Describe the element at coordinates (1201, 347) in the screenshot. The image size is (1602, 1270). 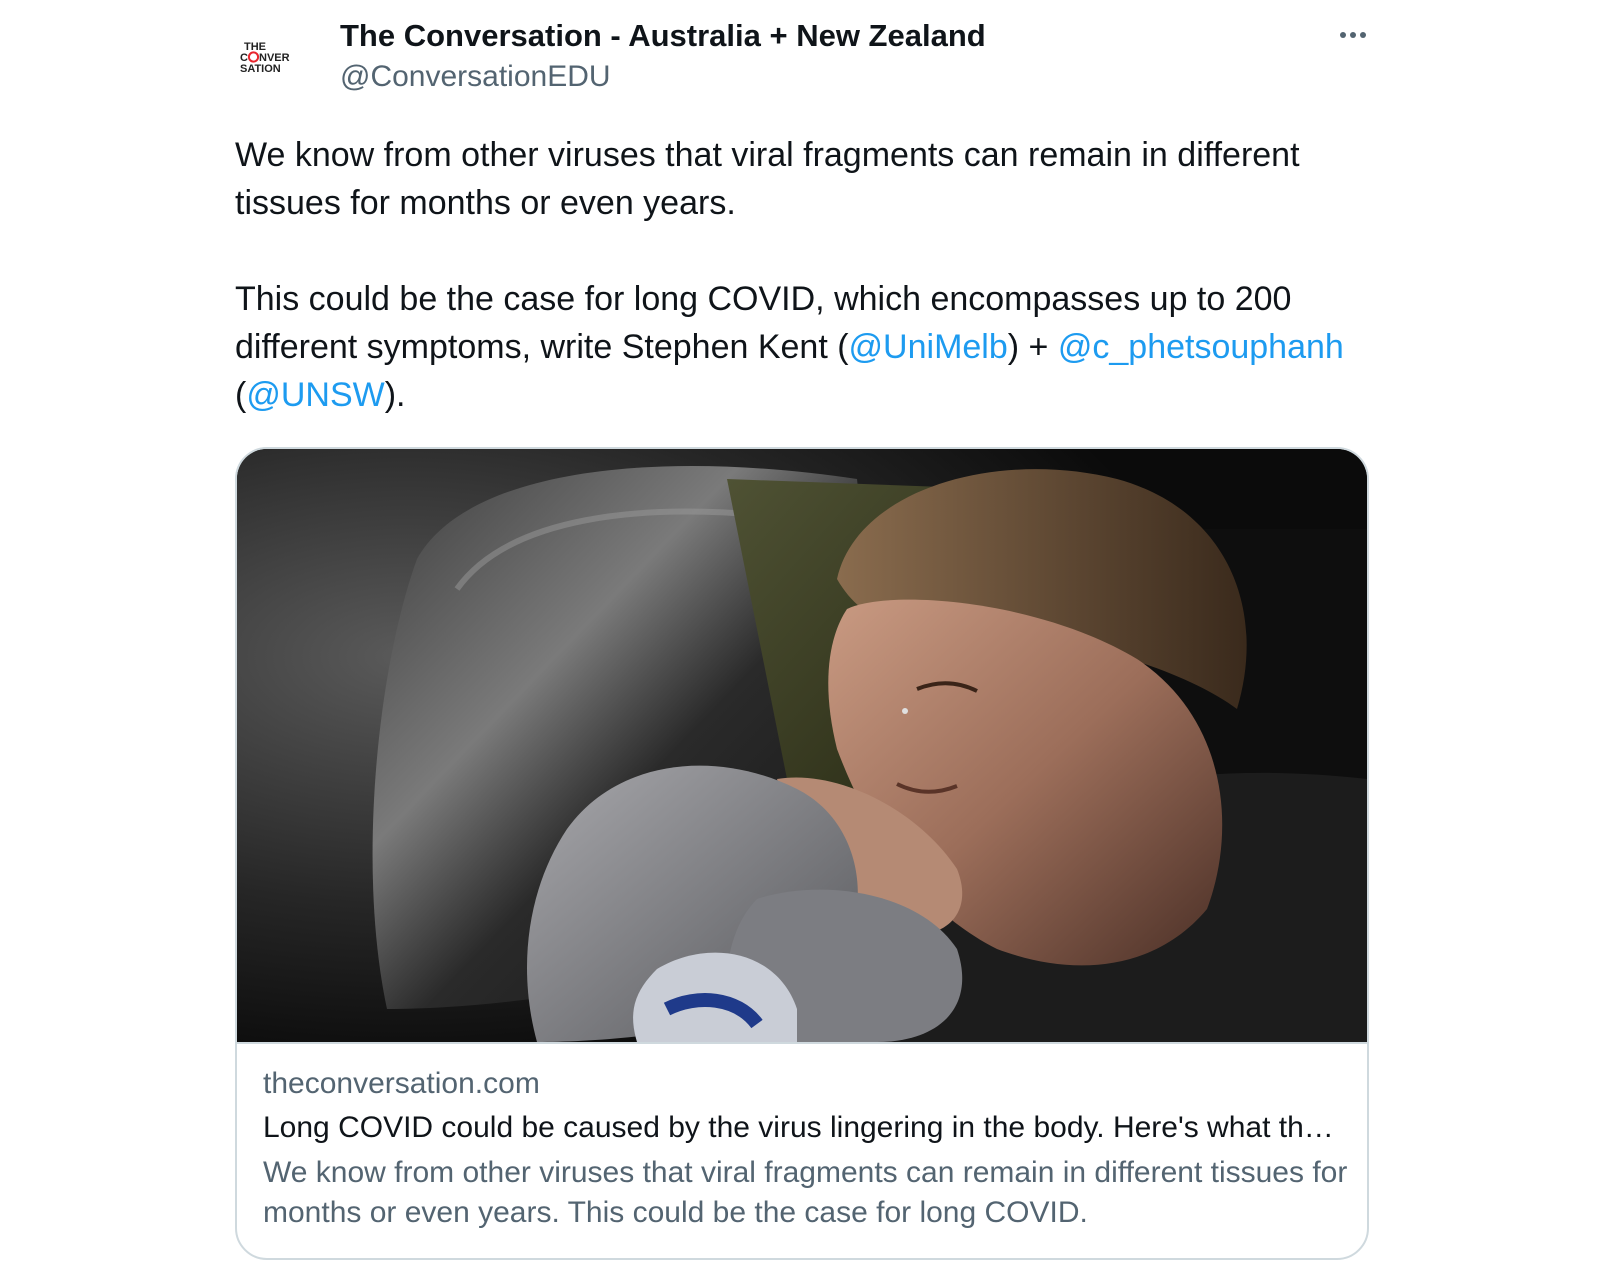
I see `mention-link-c-phetsouphanh: @c_phetsouphanh` at that location.